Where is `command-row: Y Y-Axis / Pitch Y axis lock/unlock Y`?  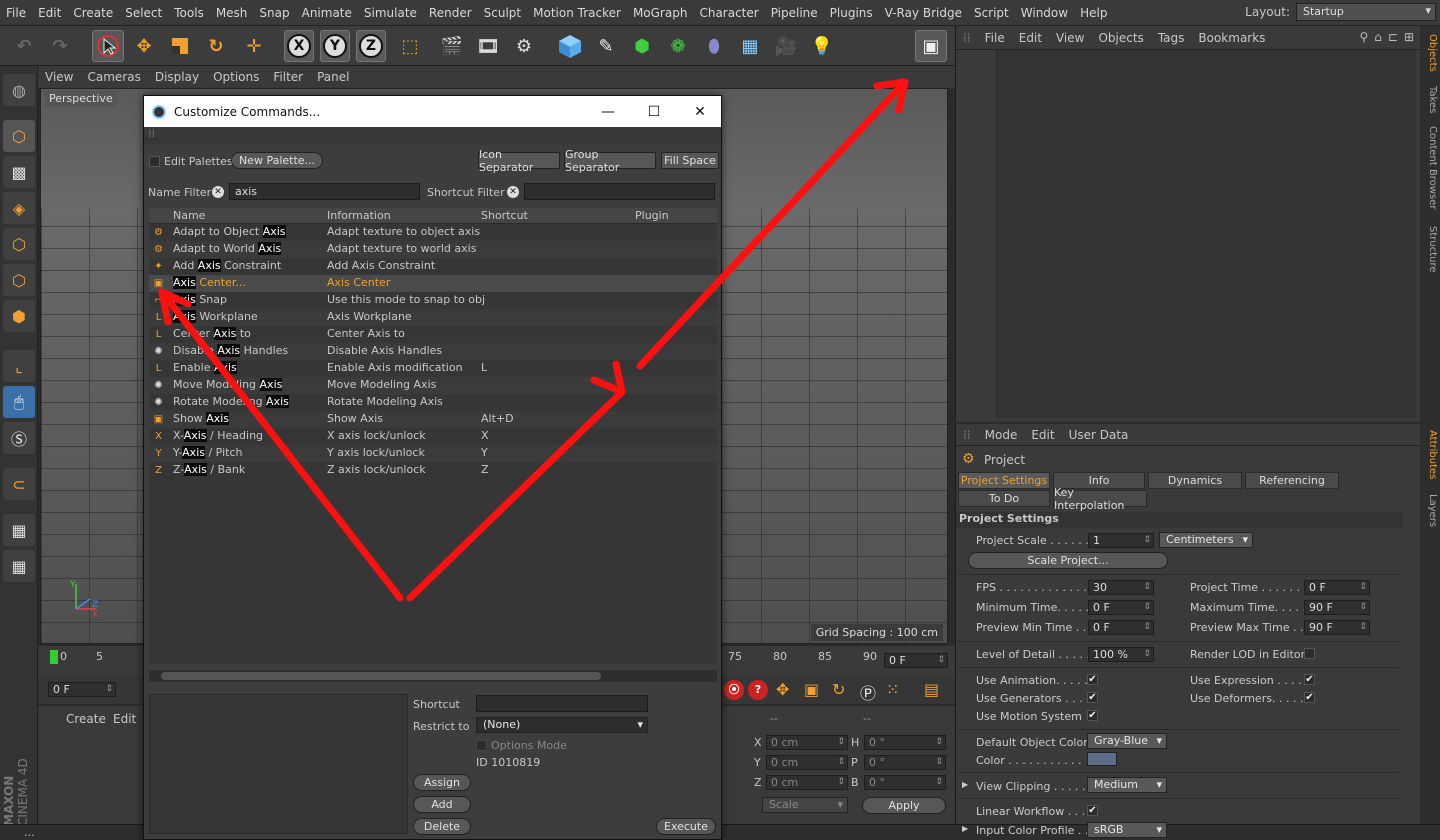 command-row: Y Y-Axis / Pitch Y axis lock/unlock Y is located at coordinates (433, 453).